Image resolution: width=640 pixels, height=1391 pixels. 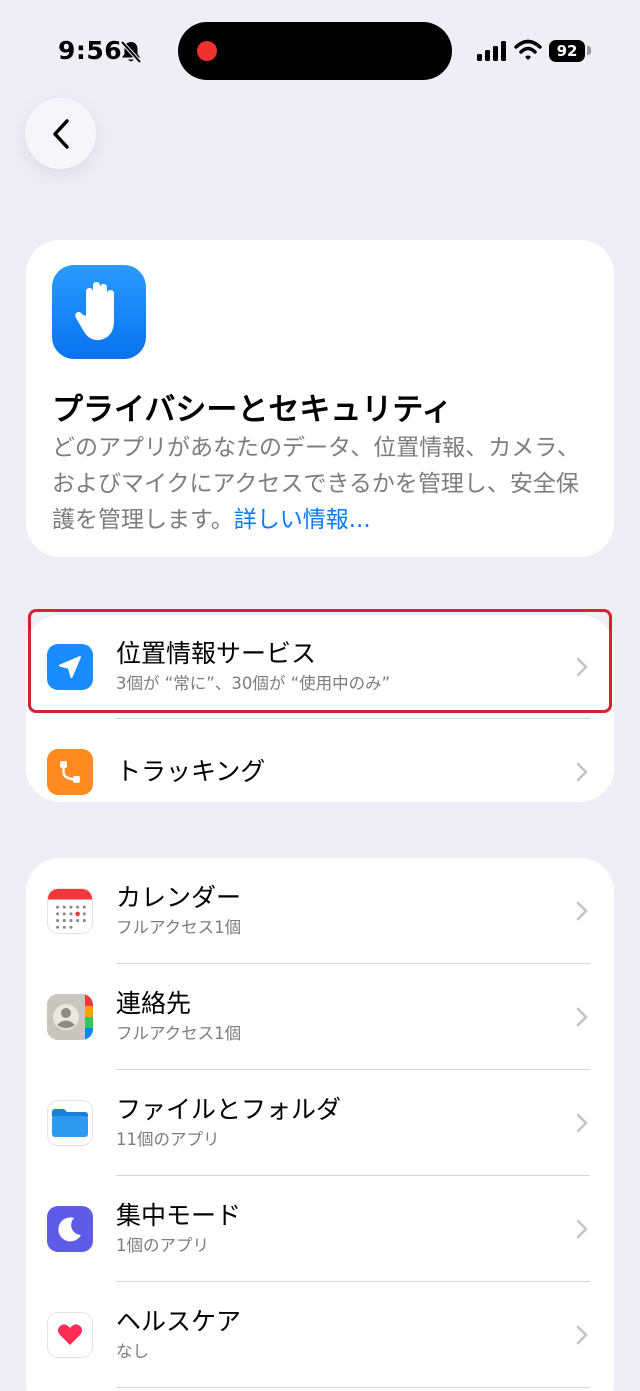 What do you see at coordinates (320, 667) in the screenshot?
I see `location-services-row: 位置情報サービス 3個が “常に”、30個が “使用中のみ”` at bounding box center [320, 667].